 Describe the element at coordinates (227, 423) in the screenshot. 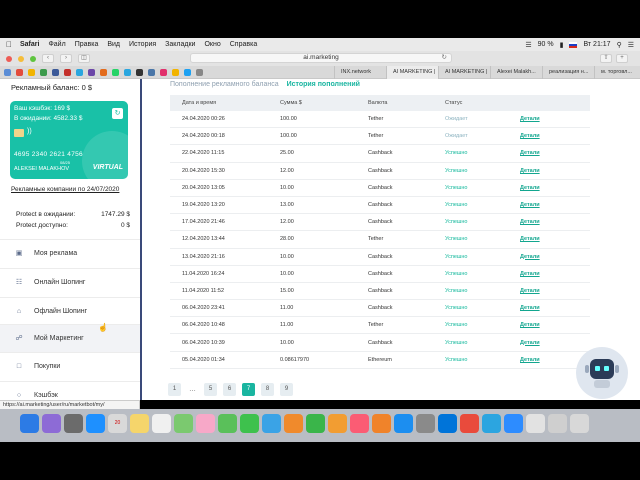

I see `messages-icon` at that location.